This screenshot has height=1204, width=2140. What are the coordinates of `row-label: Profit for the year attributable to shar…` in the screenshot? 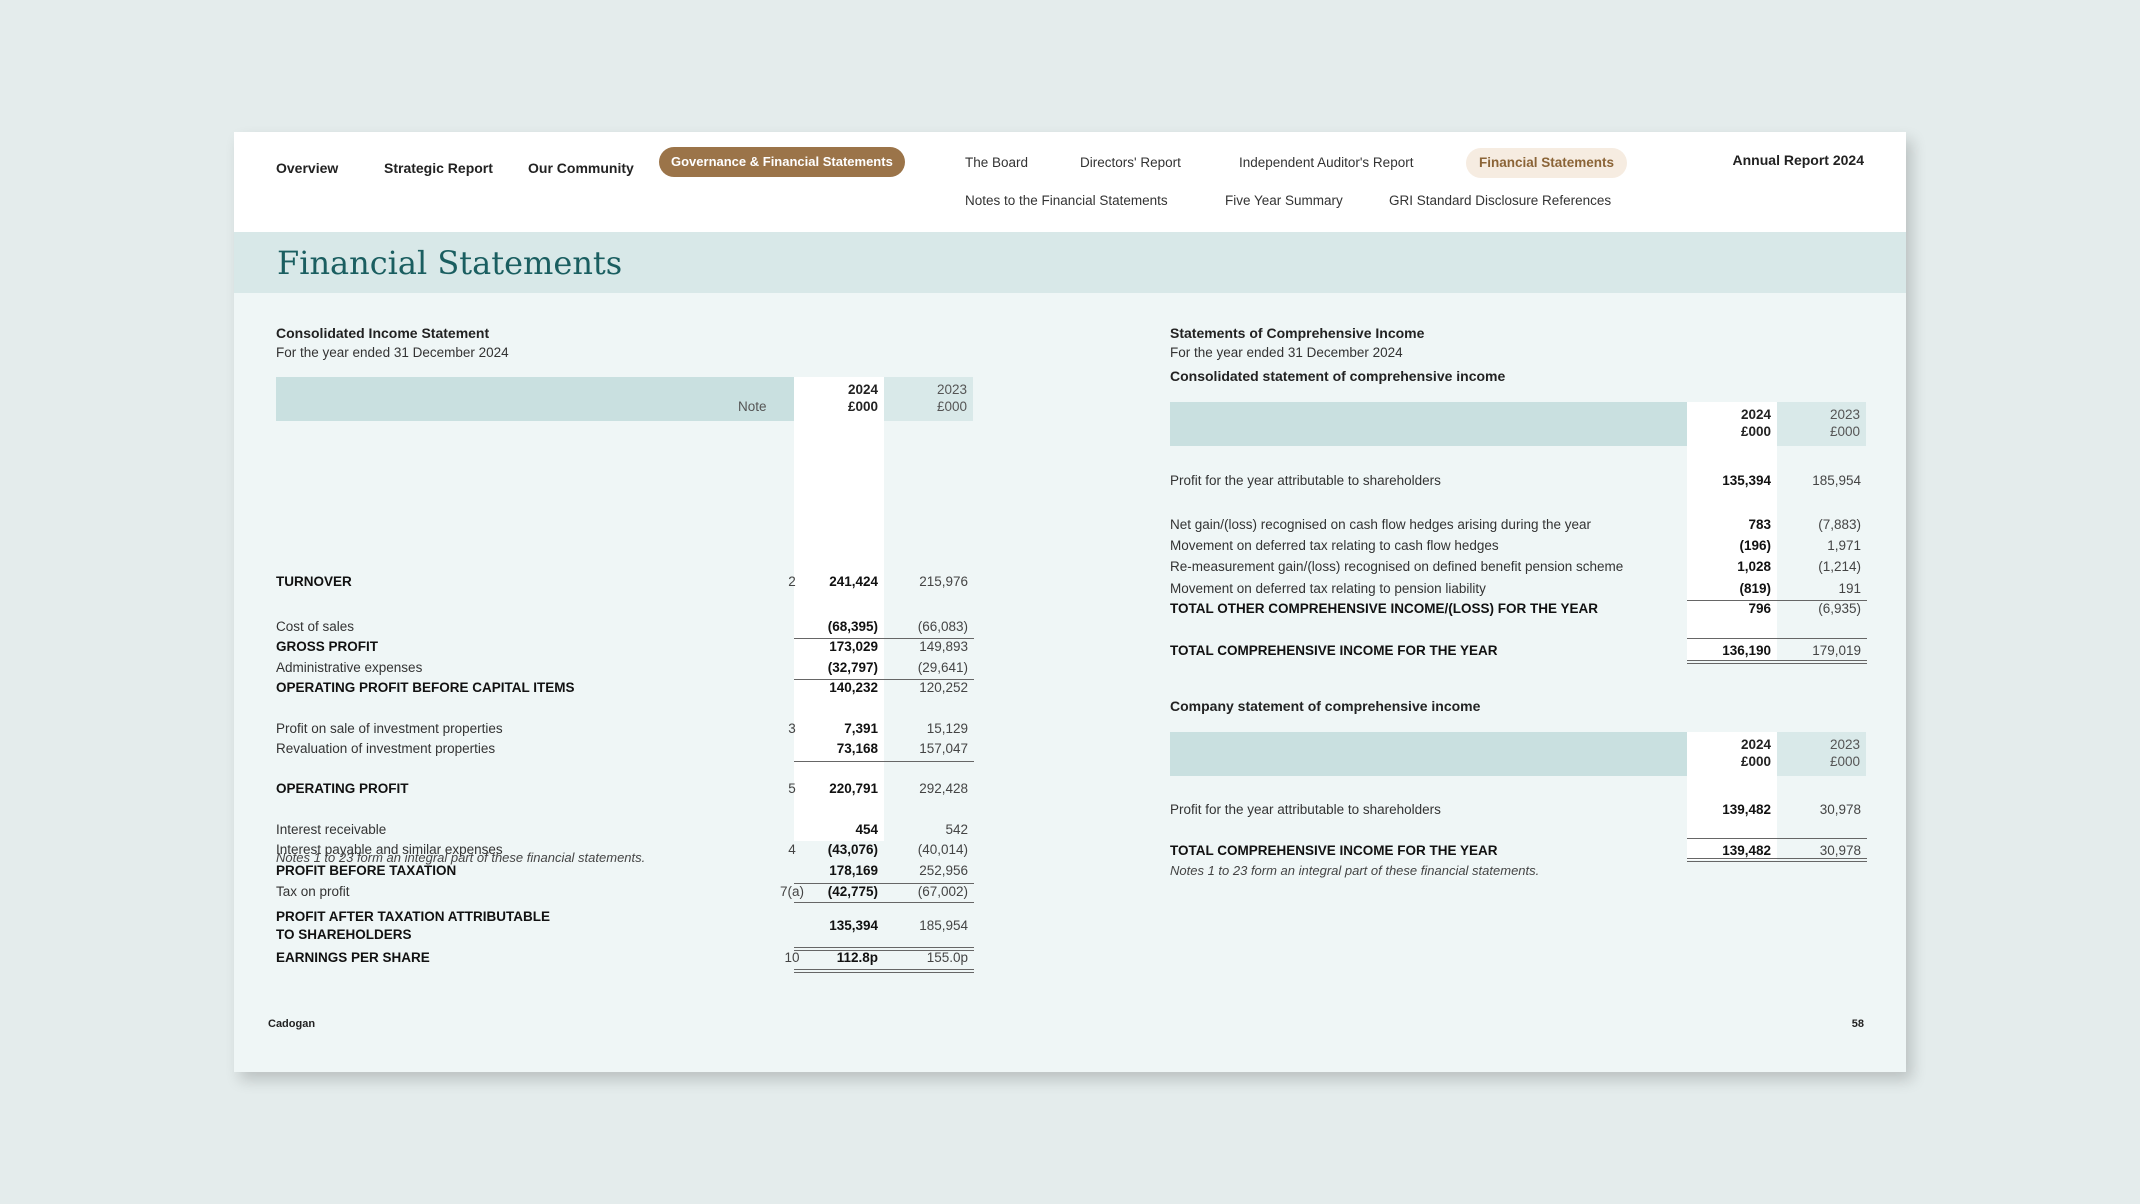 It's located at (1305, 480).